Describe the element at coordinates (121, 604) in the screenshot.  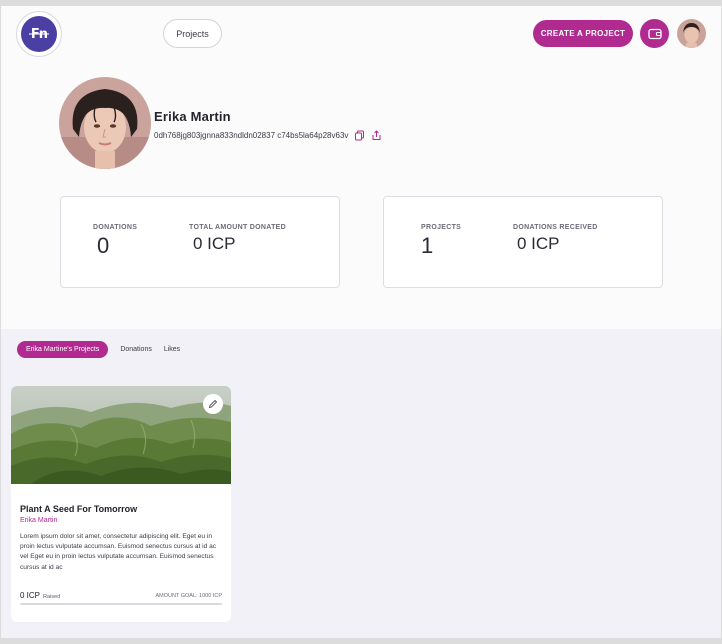
I see `funding-progress-bar` at that location.